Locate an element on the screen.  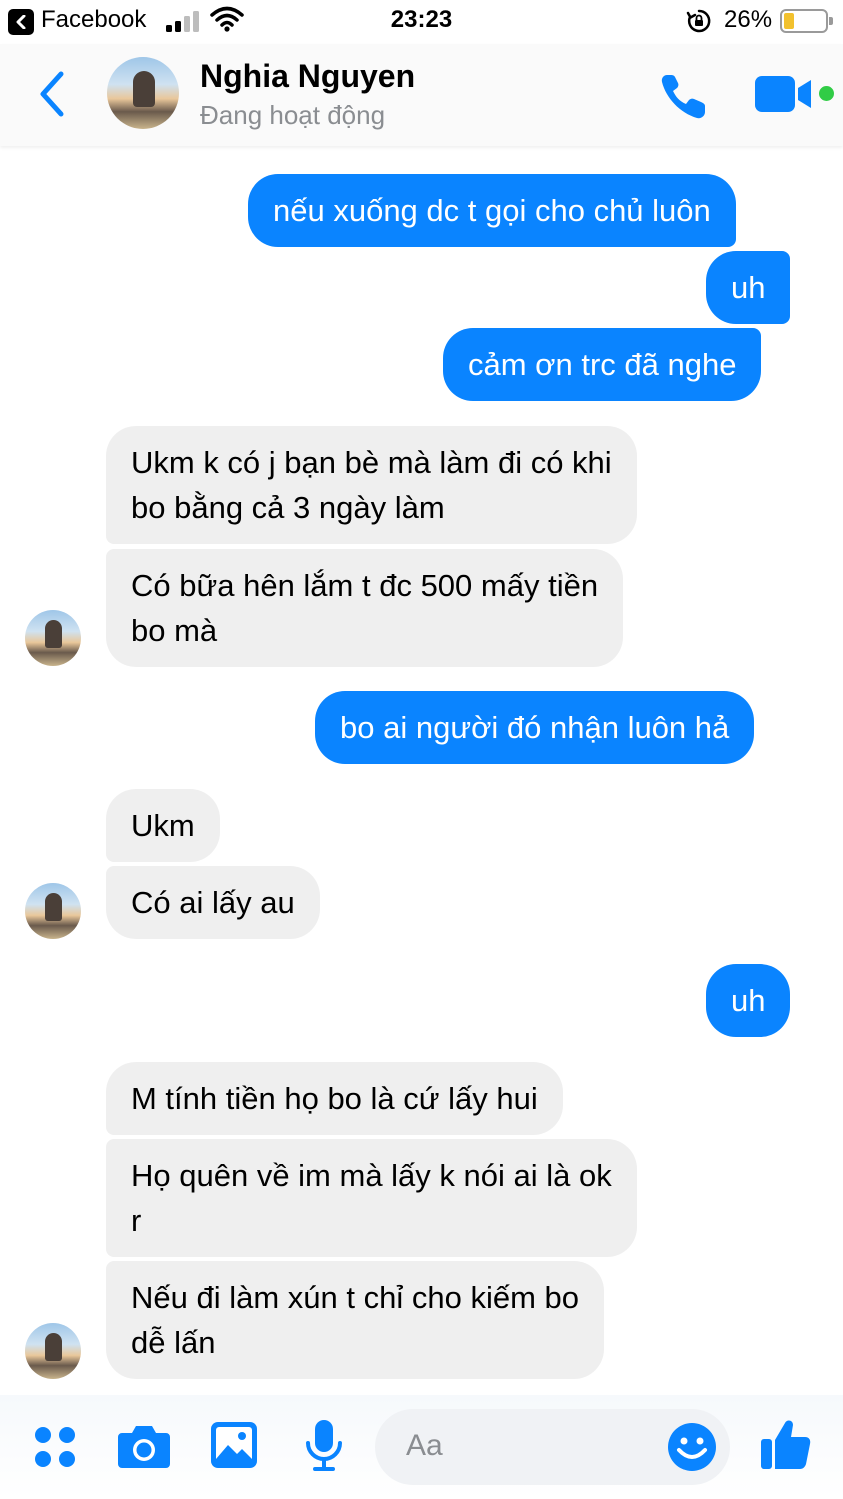
incoming-message: Nếu đi làm xún t chỉ cho kiếm bo dễ lấn is located at coordinates (355, 1320).